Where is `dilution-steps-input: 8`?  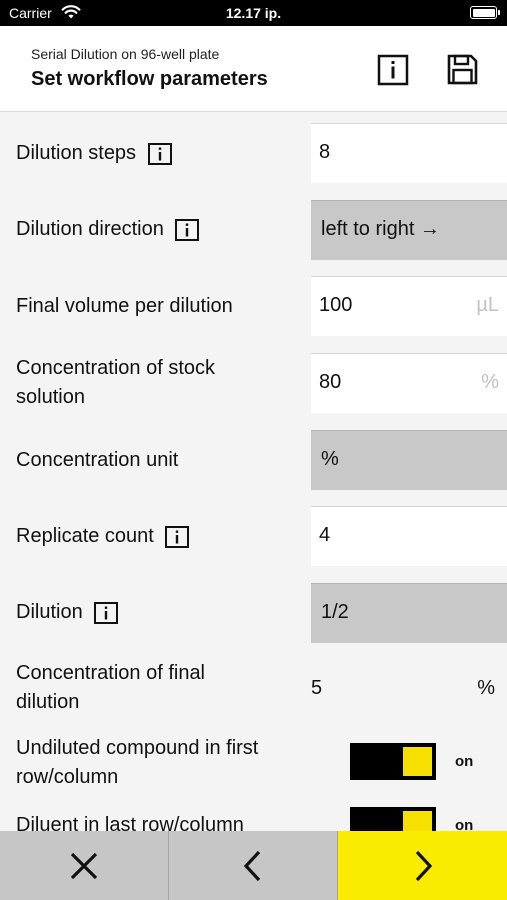
dilution-steps-input: 8 is located at coordinates (409, 153).